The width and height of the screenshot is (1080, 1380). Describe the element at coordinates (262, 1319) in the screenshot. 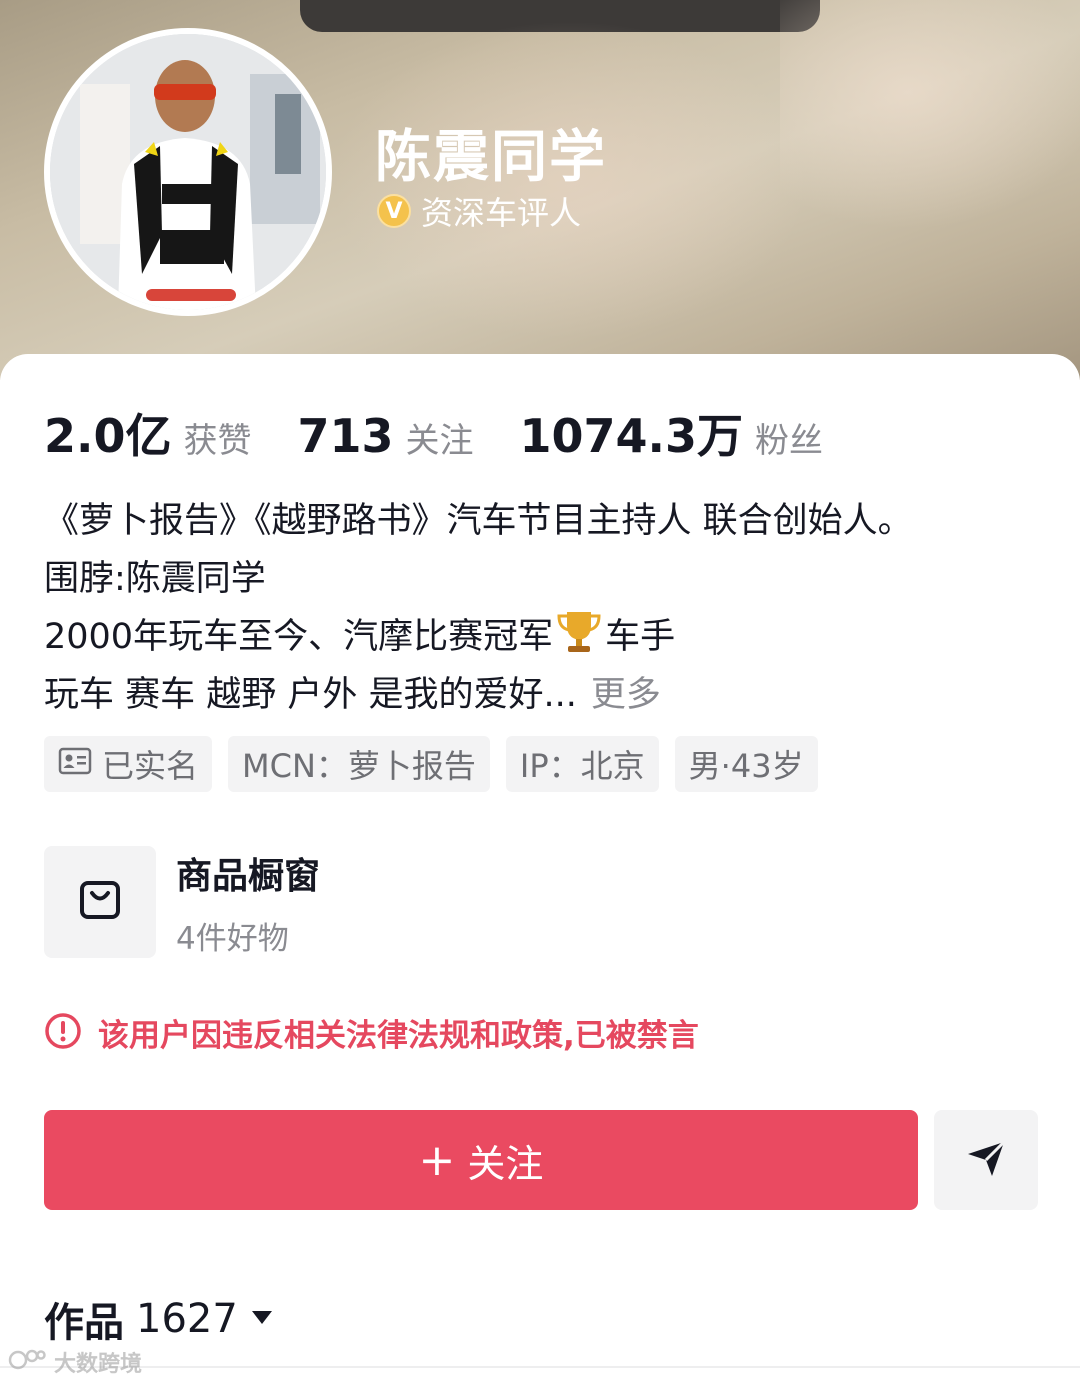

I see `dropdown-caret-icon` at that location.